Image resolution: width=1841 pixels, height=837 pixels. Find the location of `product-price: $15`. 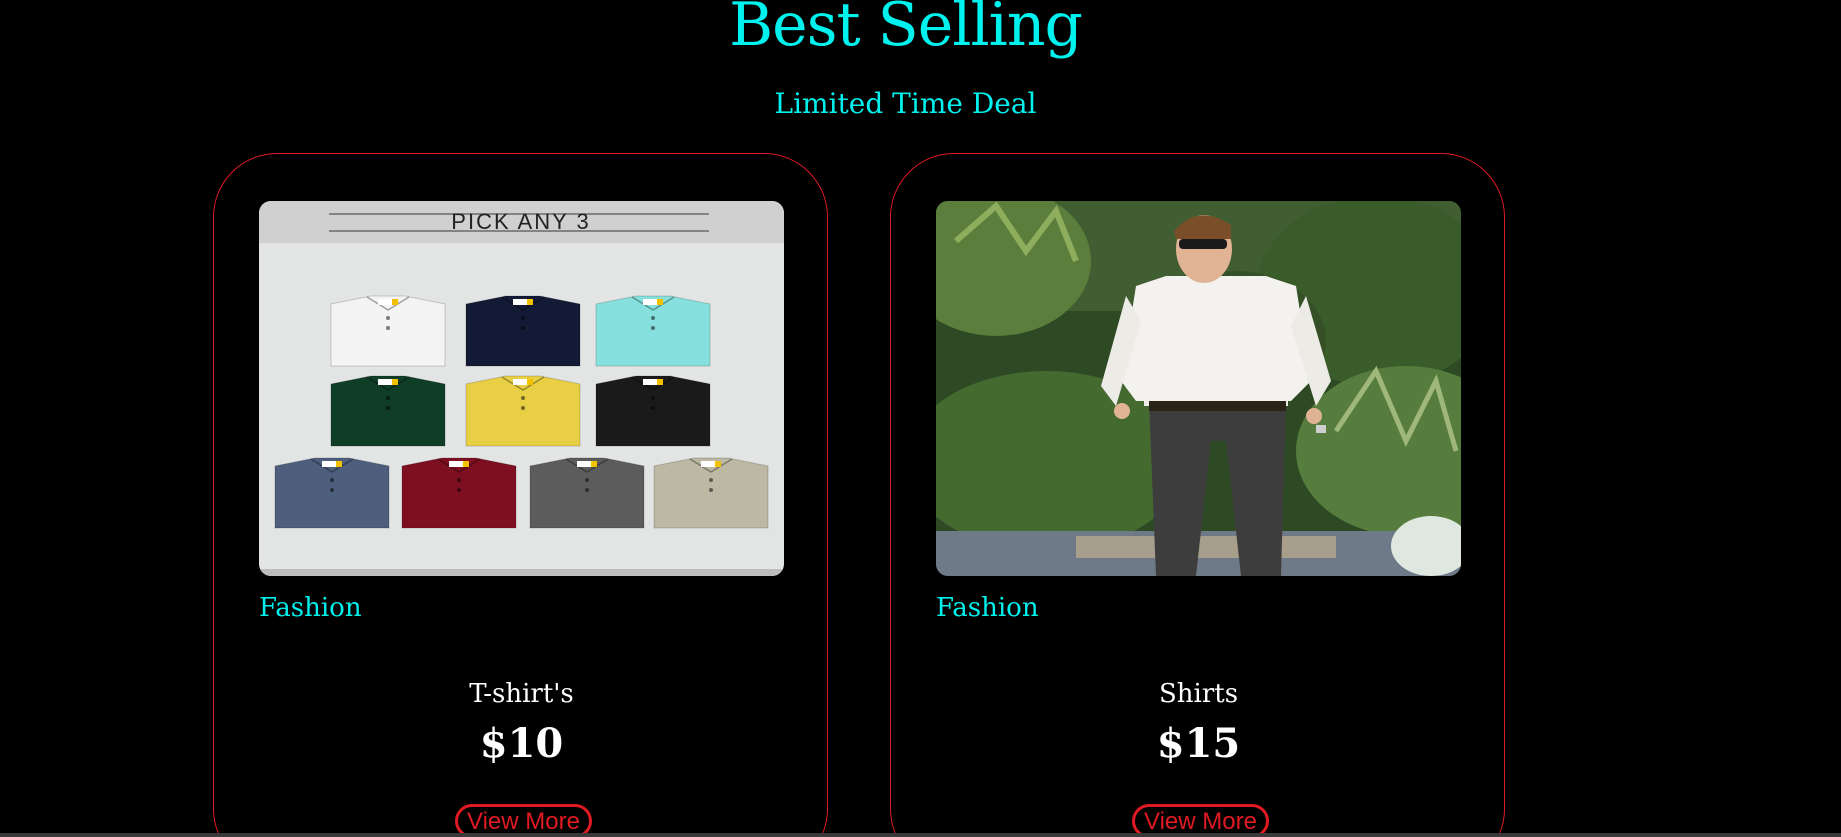

product-price: $15 is located at coordinates (1198, 743).